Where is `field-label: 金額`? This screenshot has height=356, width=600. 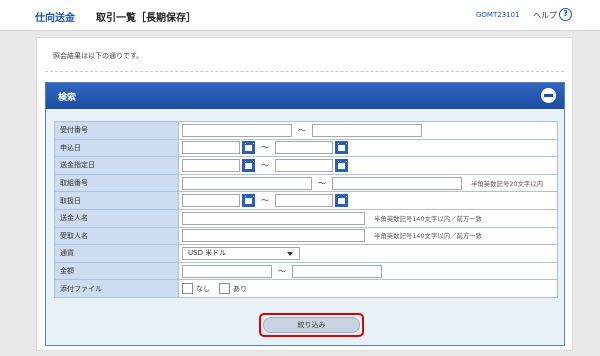
field-label: 金額 is located at coordinates (116, 271).